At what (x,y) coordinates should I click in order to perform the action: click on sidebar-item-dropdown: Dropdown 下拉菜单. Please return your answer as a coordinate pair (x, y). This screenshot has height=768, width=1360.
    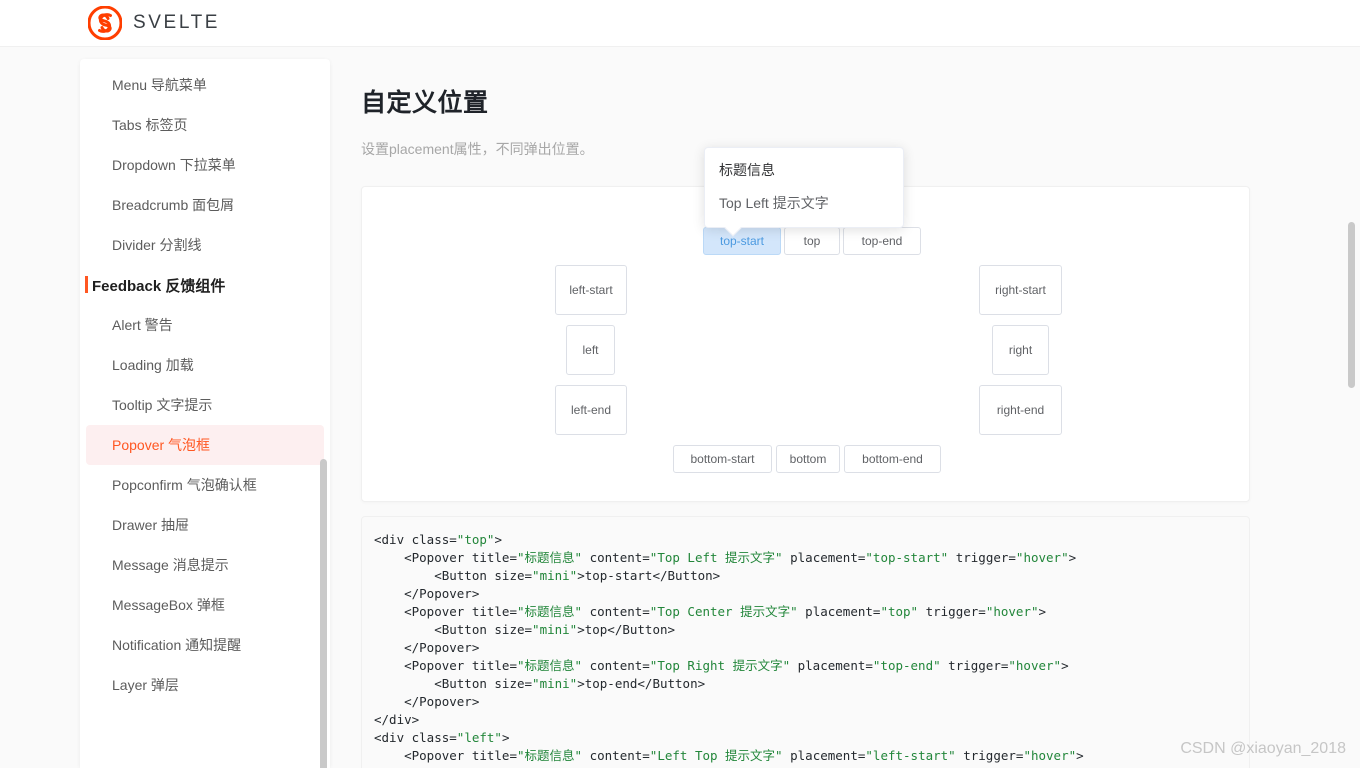
    Looking at the image, I should click on (205, 165).